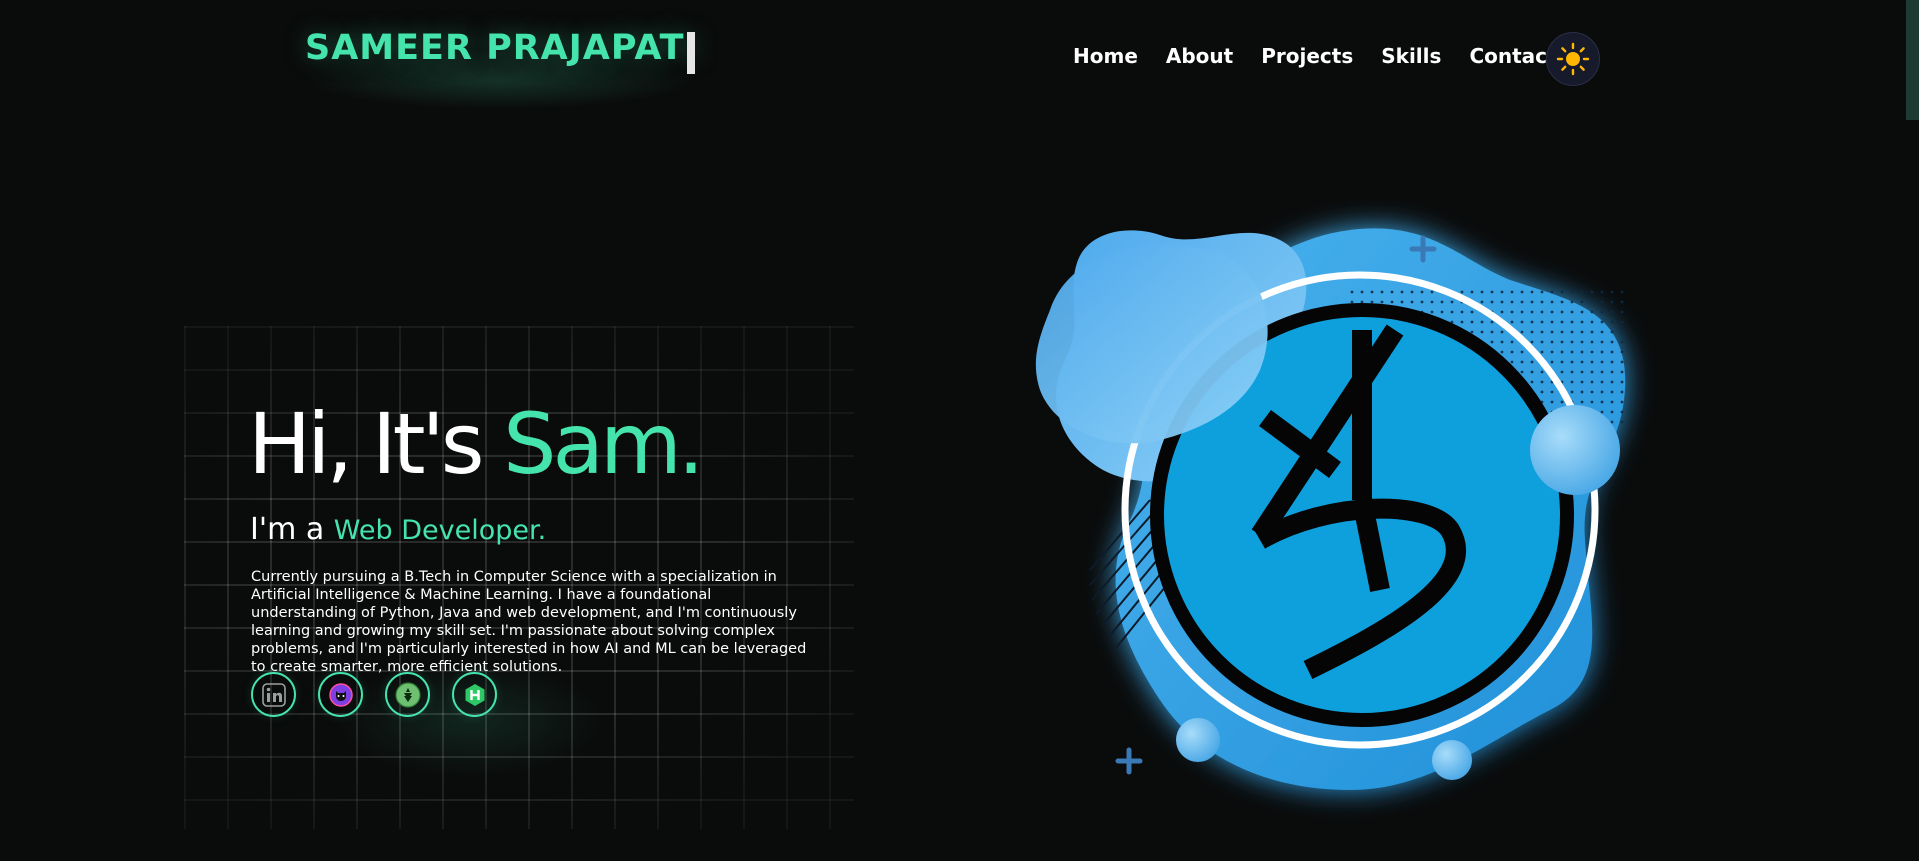 This screenshot has height=861, width=1919. I want to click on leetcode-link, so click(407, 694).